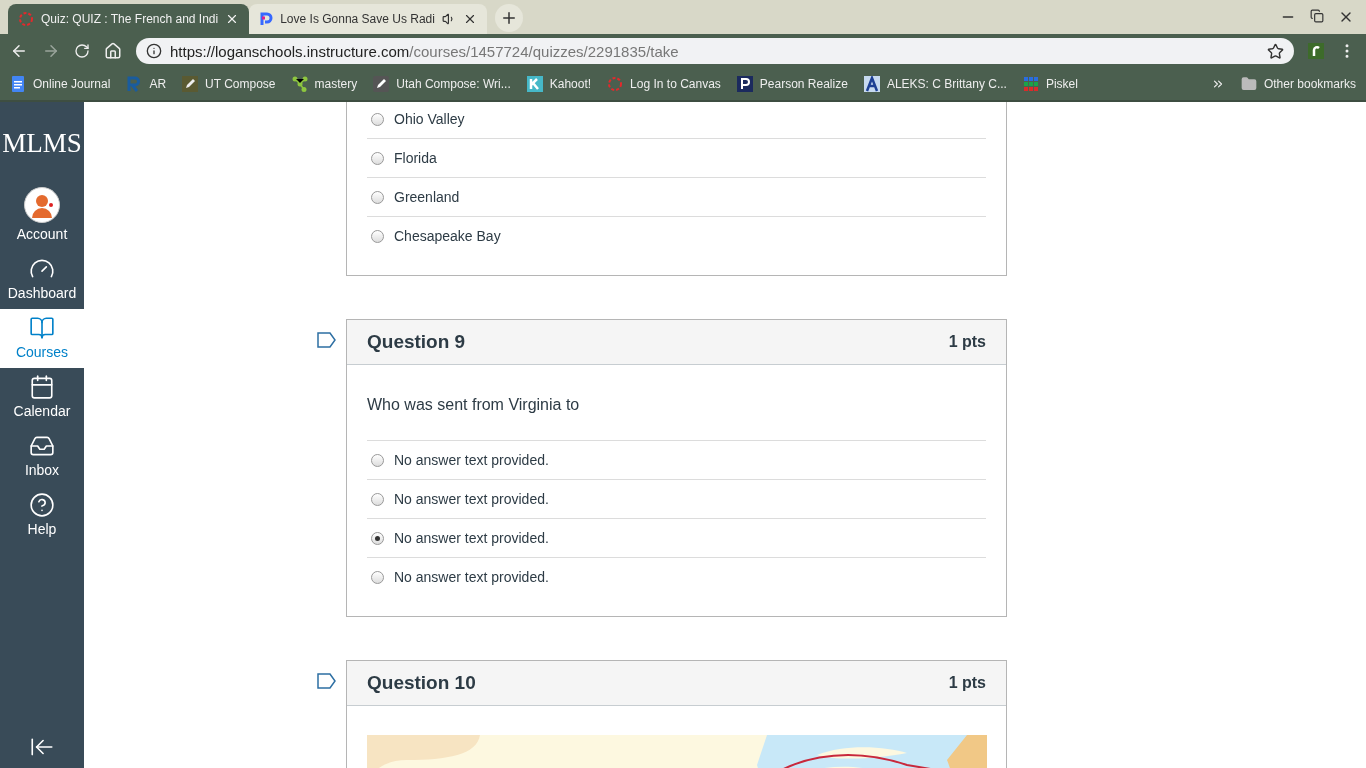 The height and width of the screenshot is (768, 1366). Describe the element at coordinates (42, 456) in the screenshot. I see `nav-item: Inbox` at that location.